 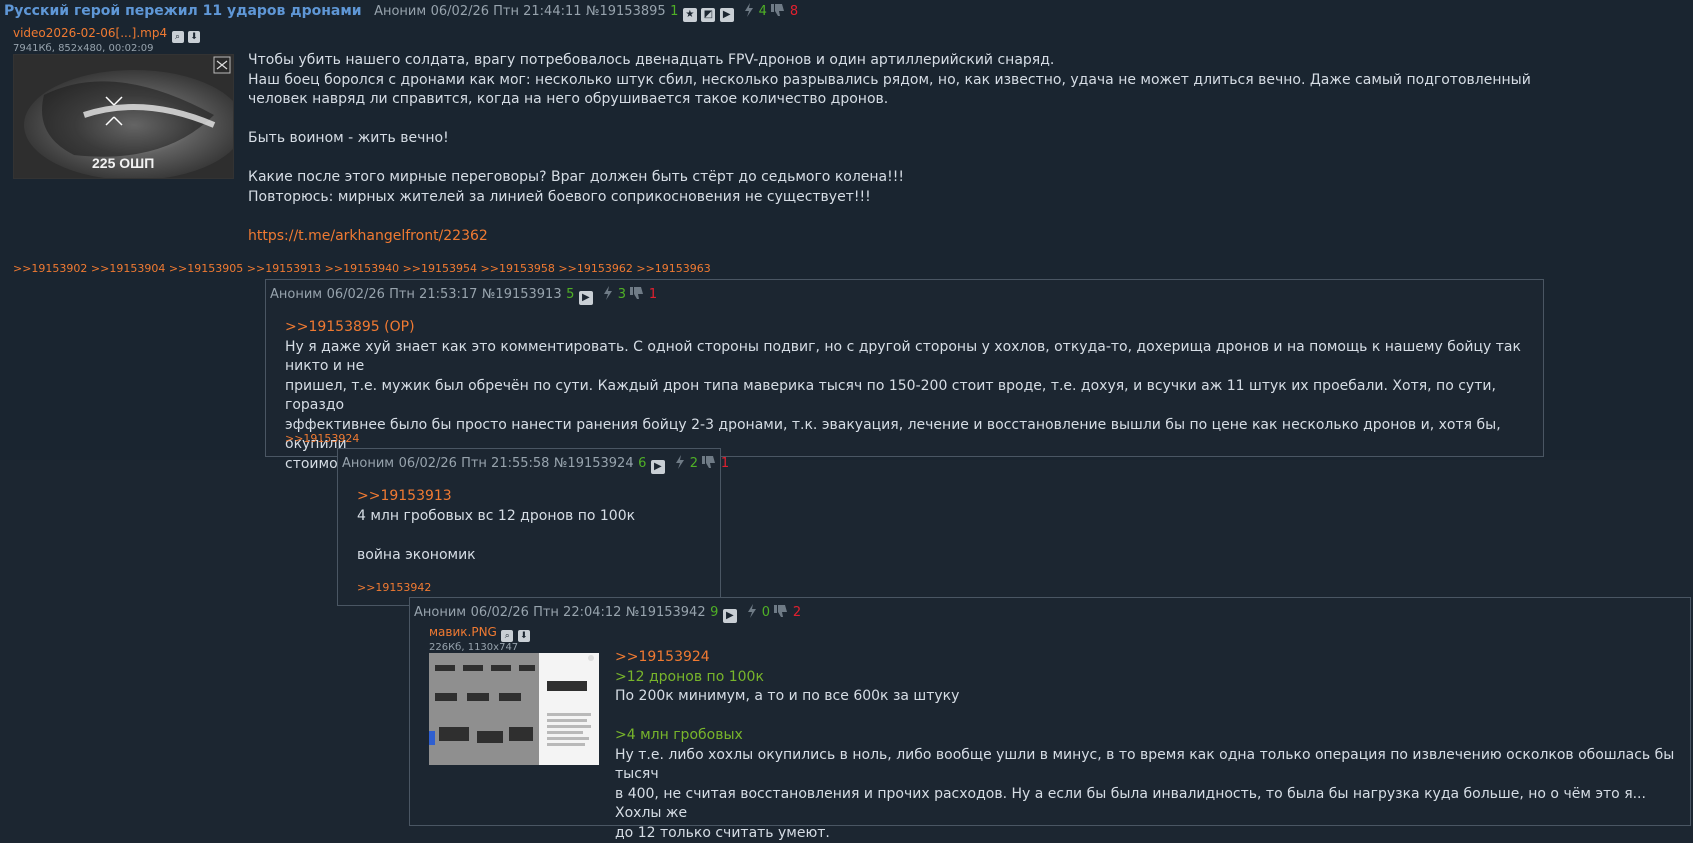 I want to click on post-datetime: 06/02/26 Птн 21:55:58, so click(x=474, y=463).